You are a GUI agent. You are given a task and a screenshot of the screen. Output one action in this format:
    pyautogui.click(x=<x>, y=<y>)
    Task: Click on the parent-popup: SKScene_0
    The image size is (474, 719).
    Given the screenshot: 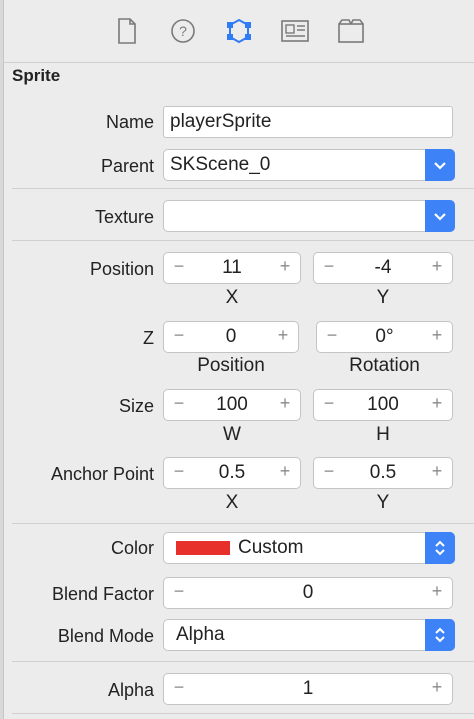 What is the action you would take?
    pyautogui.click(x=309, y=165)
    